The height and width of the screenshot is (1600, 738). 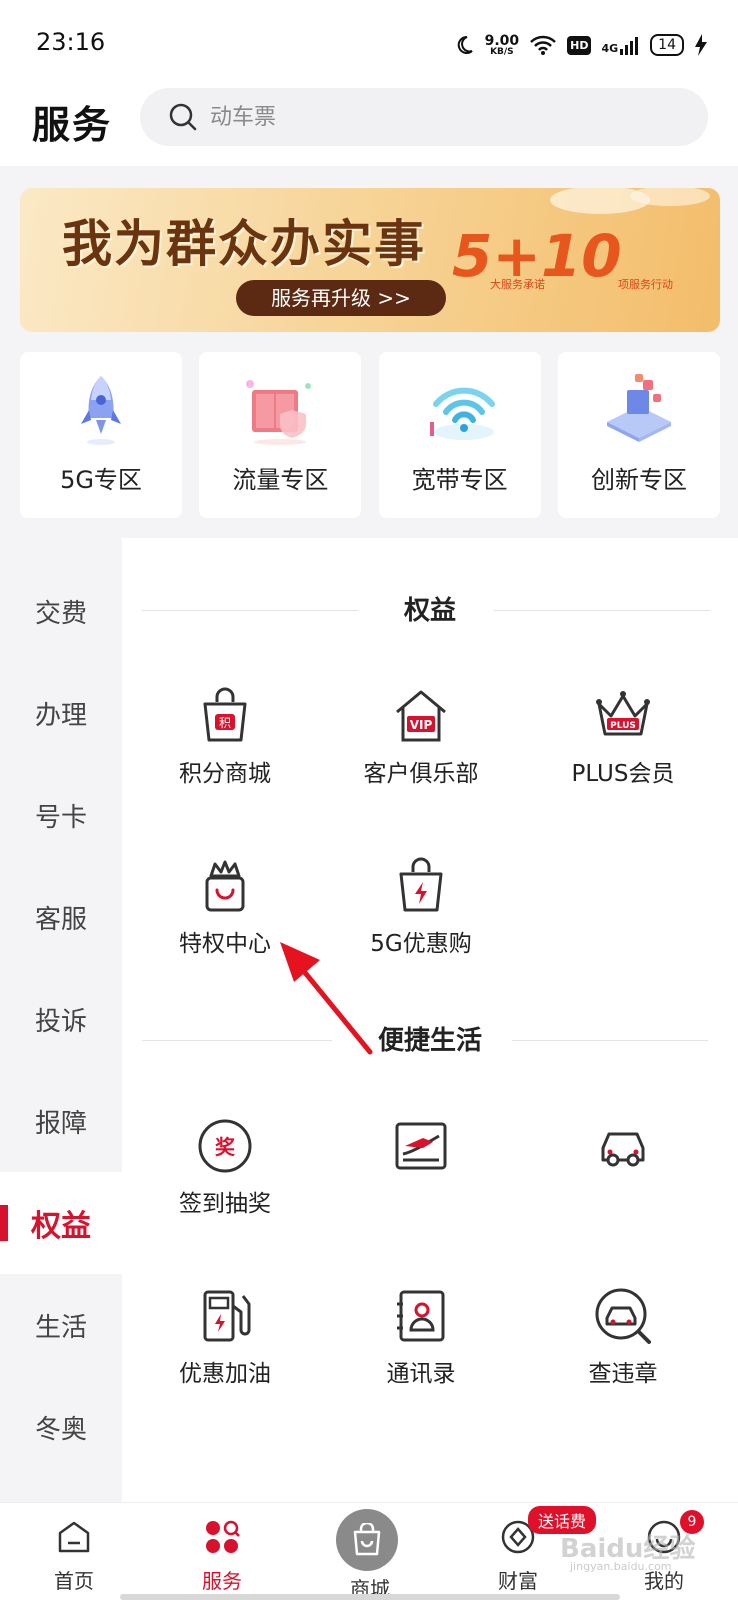 I want to click on sidebar-item-life: 生活, so click(x=61, y=1325).